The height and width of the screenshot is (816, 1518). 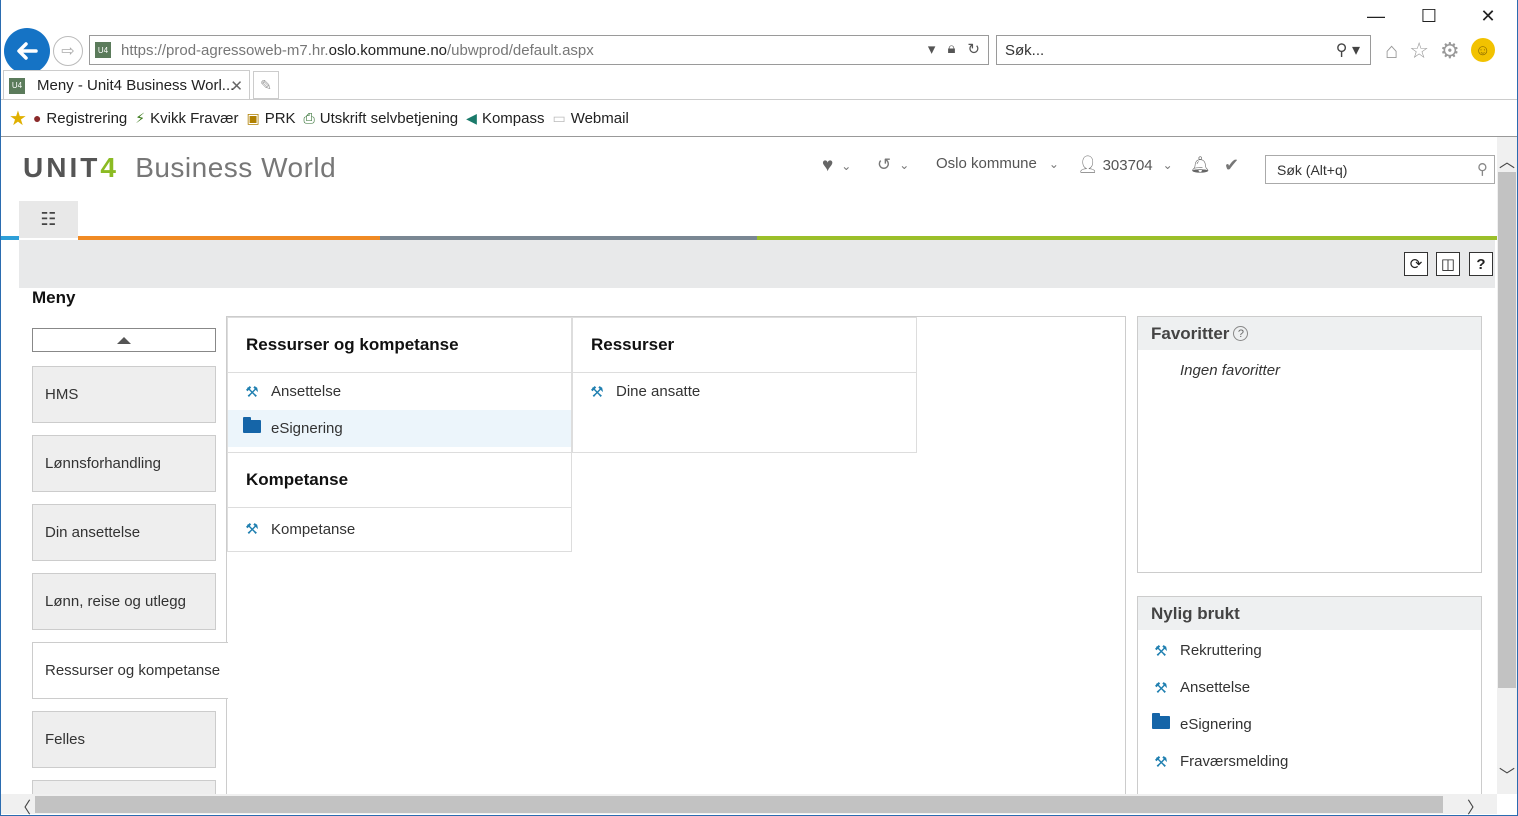 What do you see at coordinates (109, 167) in the screenshot?
I see `logo-brand-four: 4` at bounding box center [109, 167].